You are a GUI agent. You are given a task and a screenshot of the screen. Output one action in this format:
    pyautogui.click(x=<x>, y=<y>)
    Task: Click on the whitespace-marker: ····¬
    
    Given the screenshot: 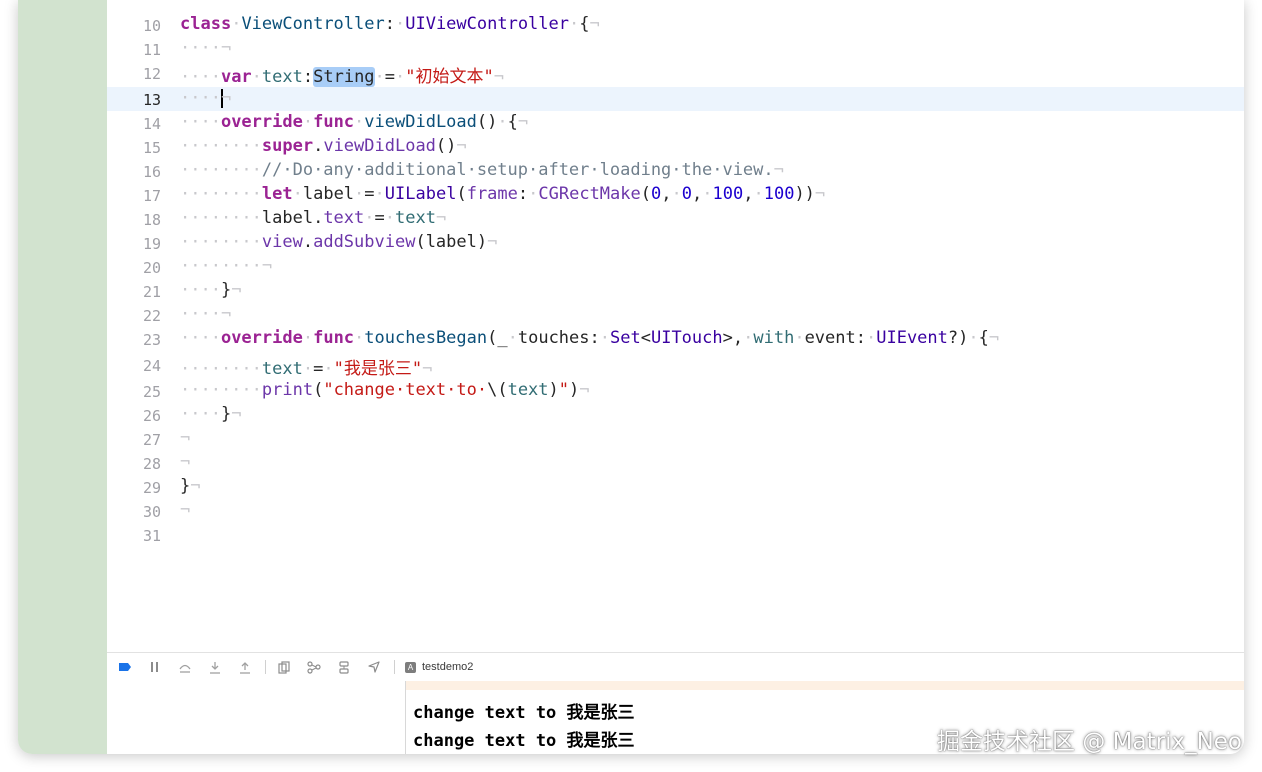 What is the action you would take?
    pyautogui.click(x=206, y=314)
    